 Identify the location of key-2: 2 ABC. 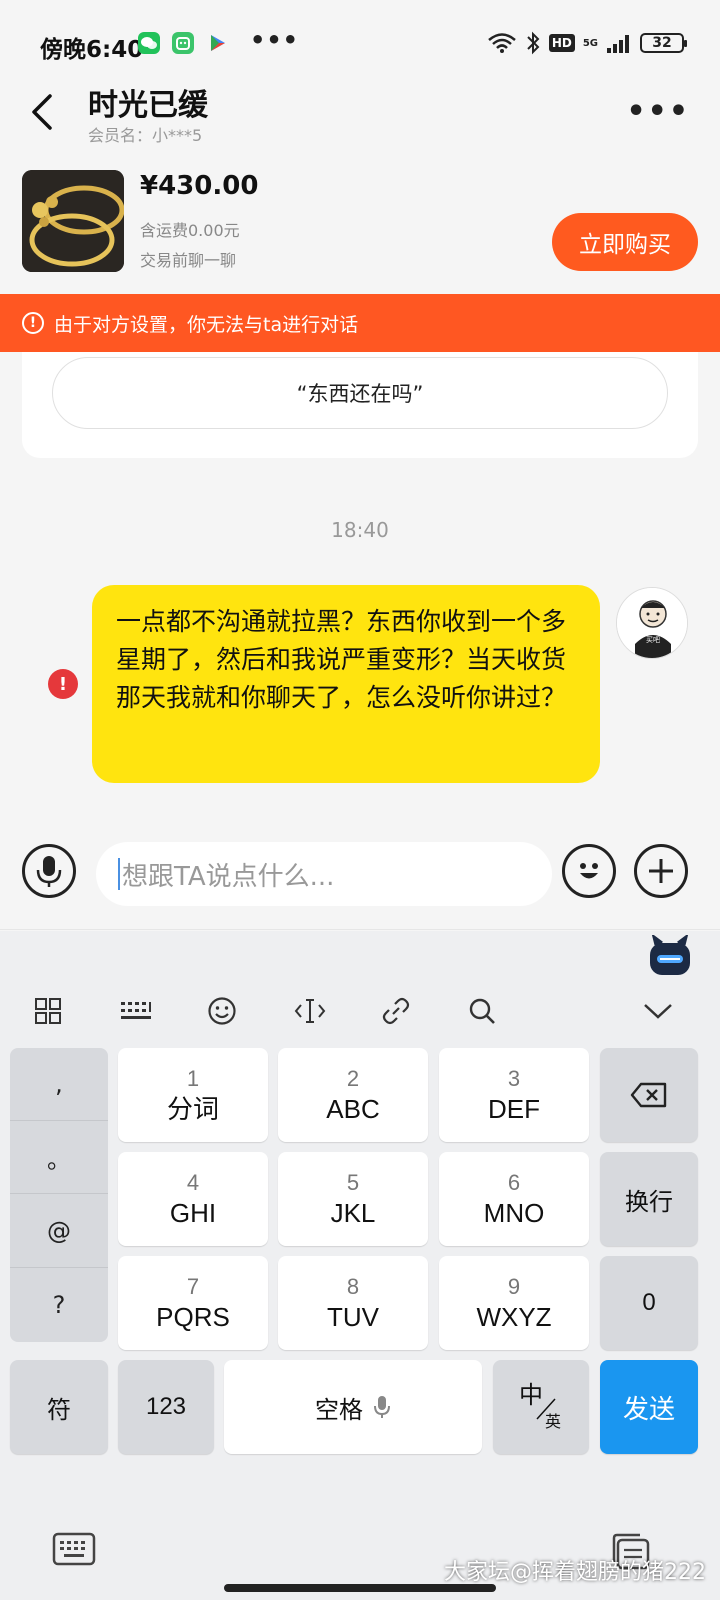
(353, 1095).